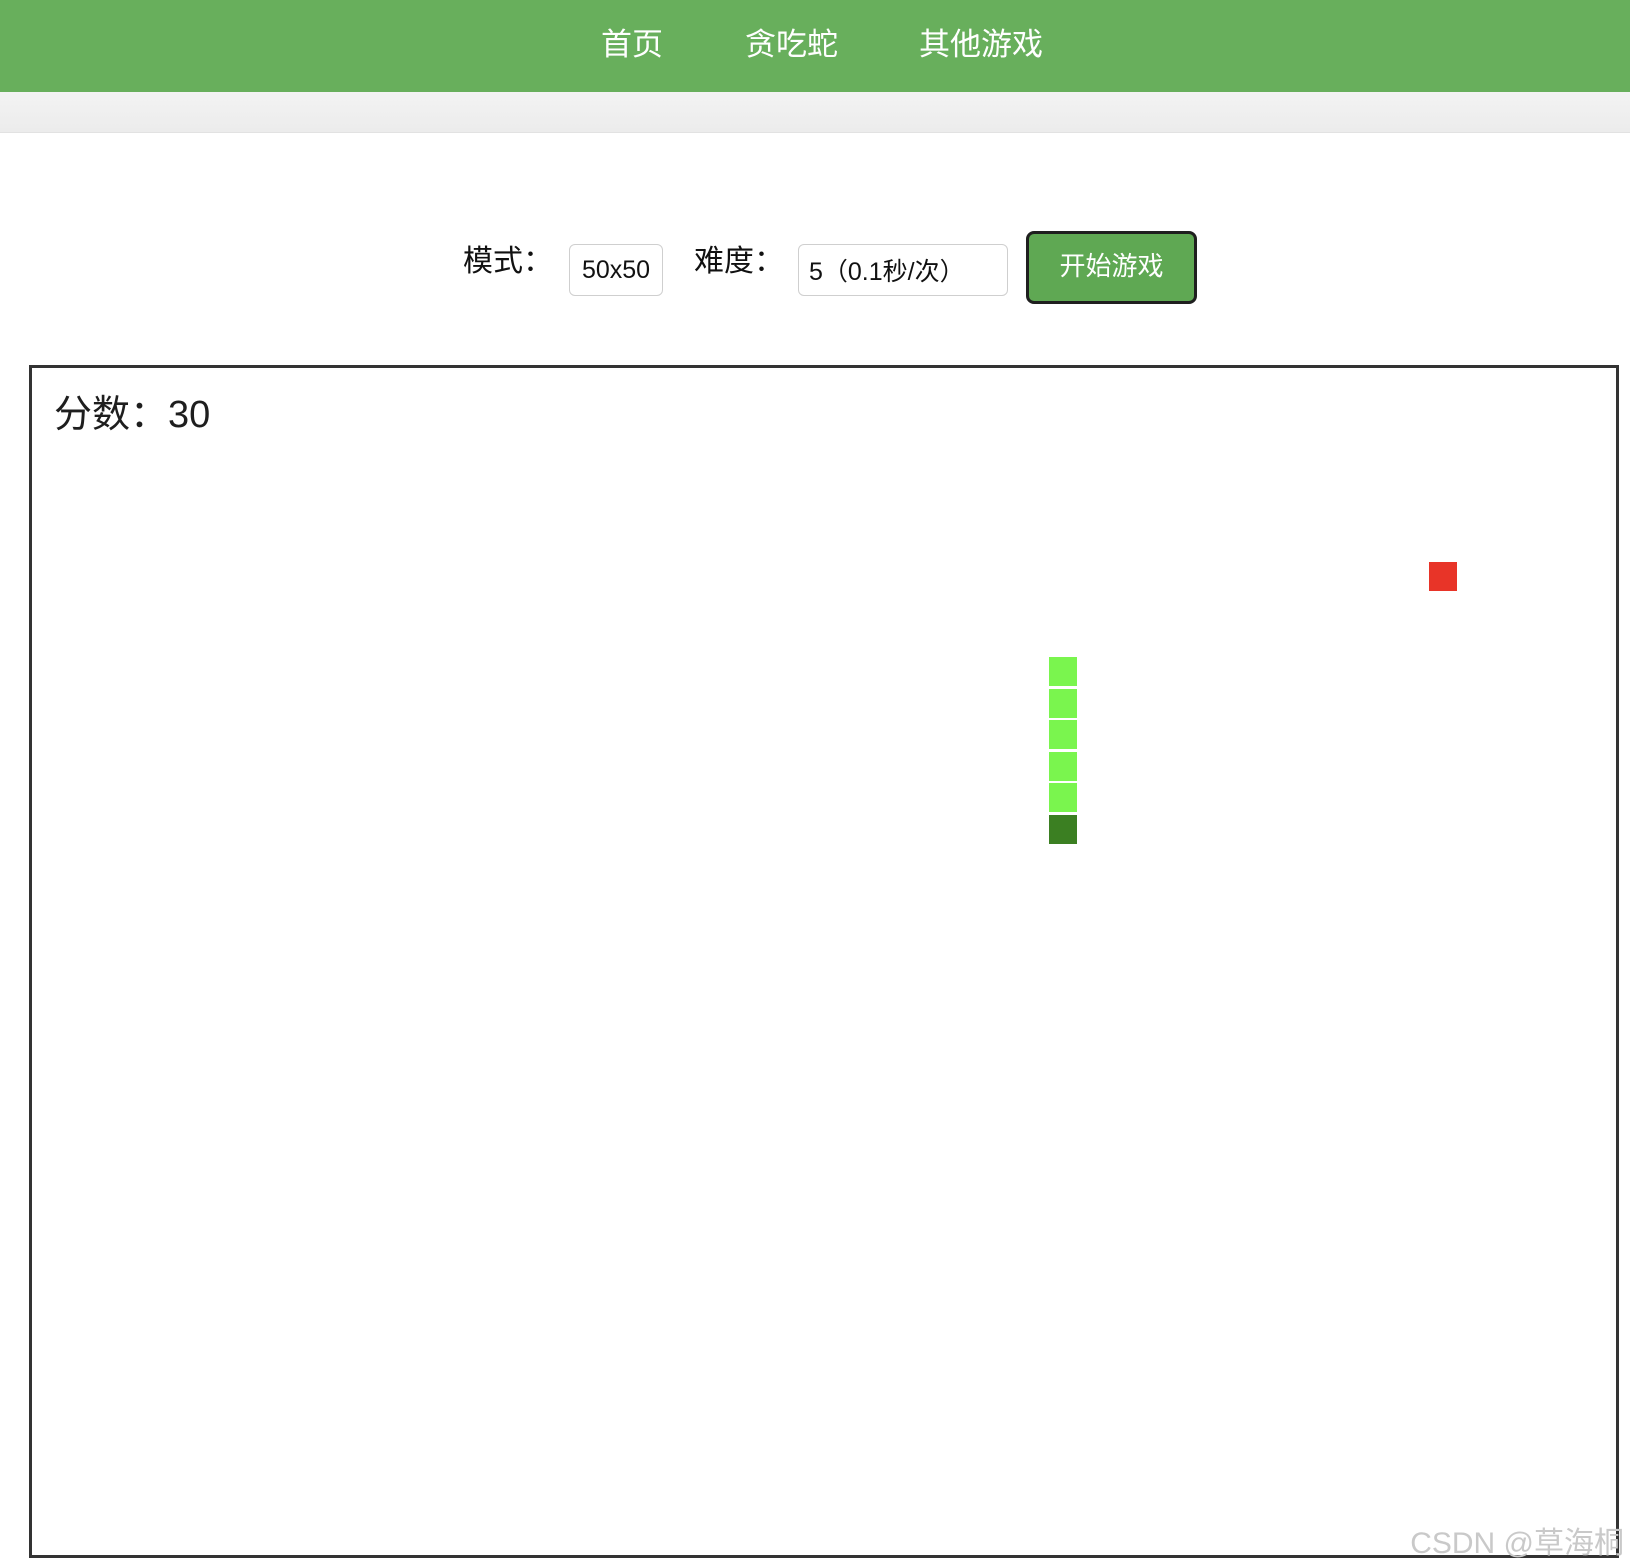 The image size is (1630, 1568). I want to click on mode-input, so click(616, 270).